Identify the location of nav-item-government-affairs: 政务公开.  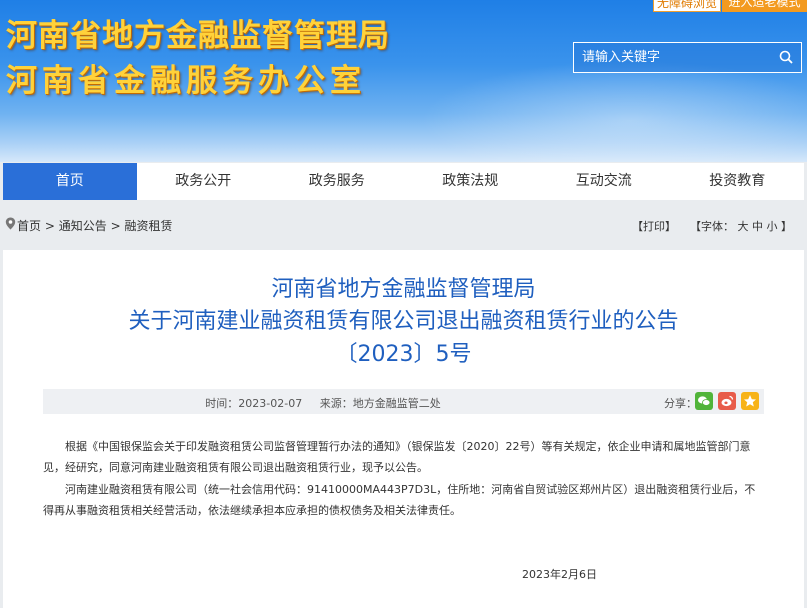
(204, 181).